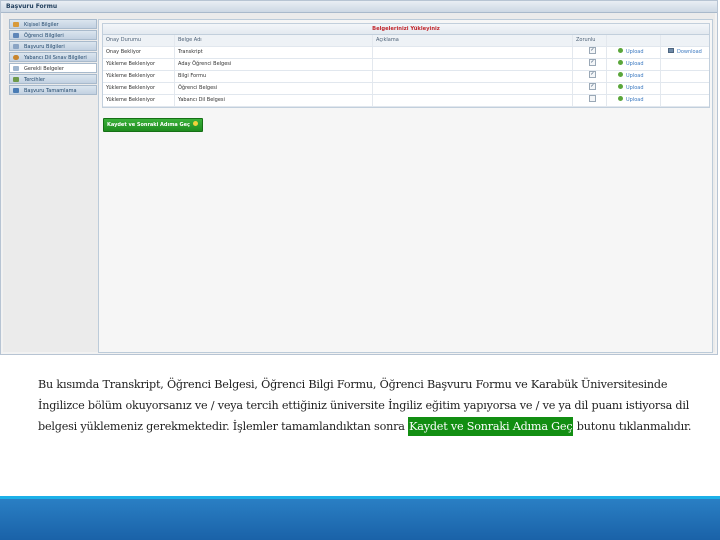  What do you see at coordinates (44, 36) in the screenshot?
I see `sidebar-item-label: Öğrenci Bilgileri` at bounding box center [44, 36].